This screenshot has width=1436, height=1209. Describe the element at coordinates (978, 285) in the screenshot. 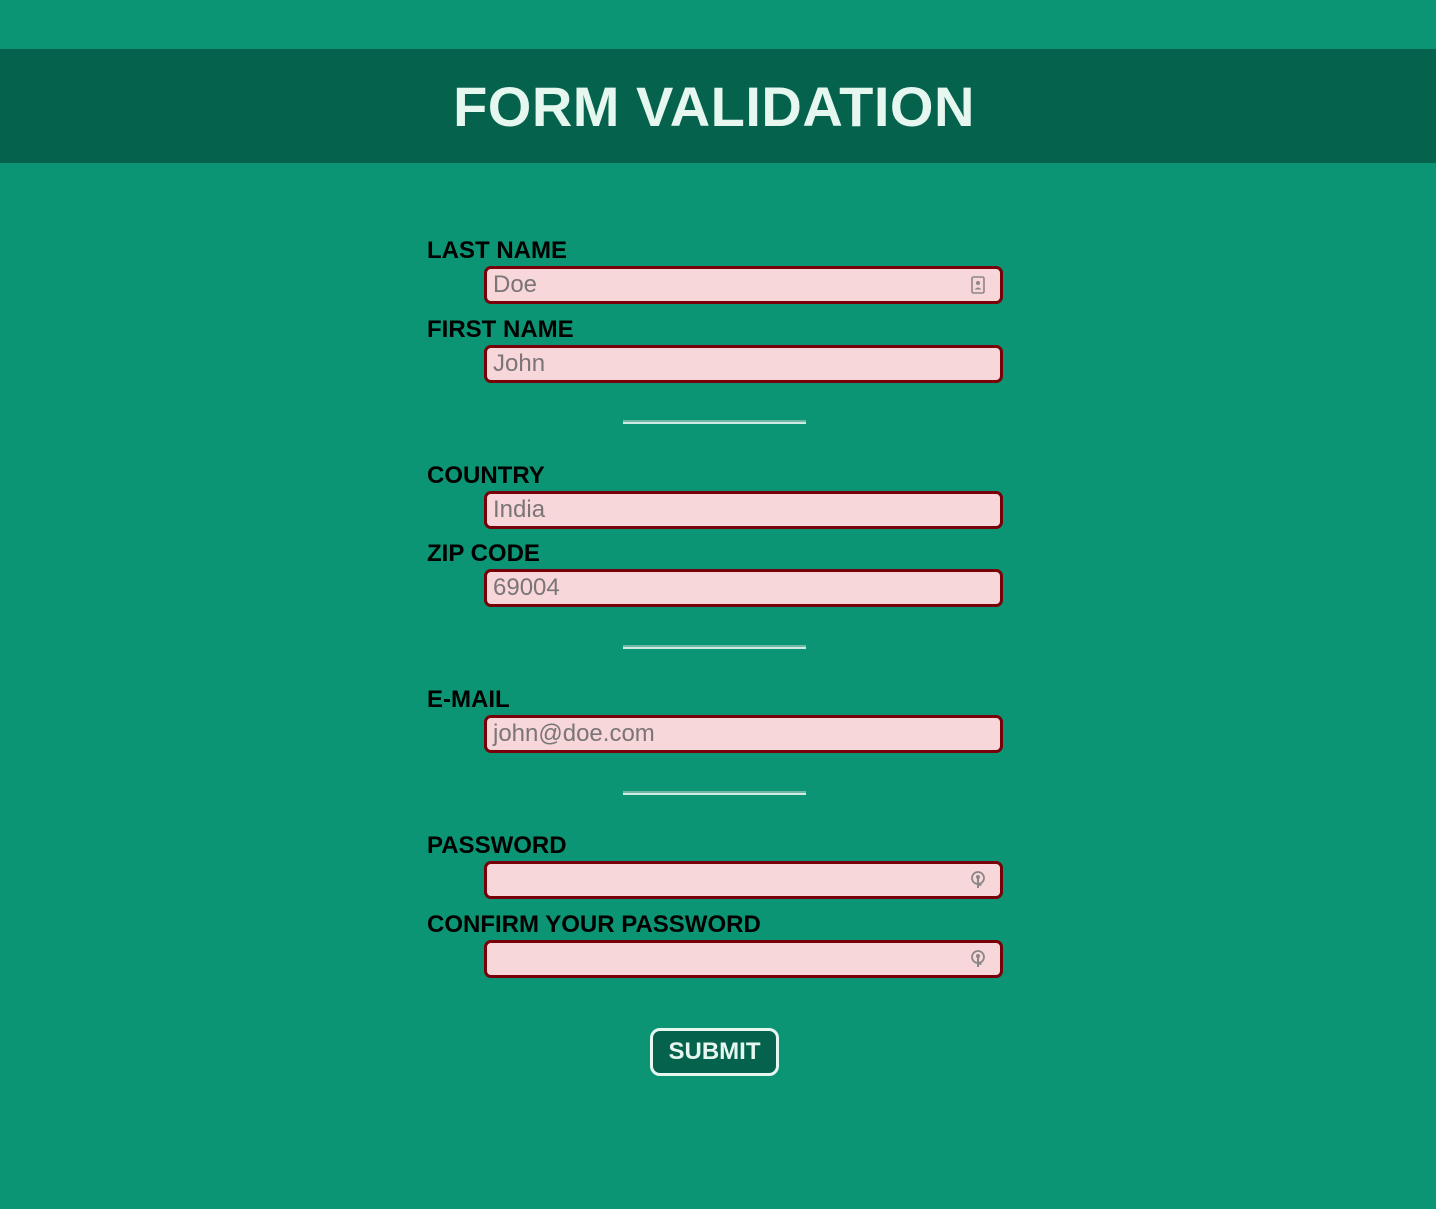

I see `contact-card-icon` at that location.